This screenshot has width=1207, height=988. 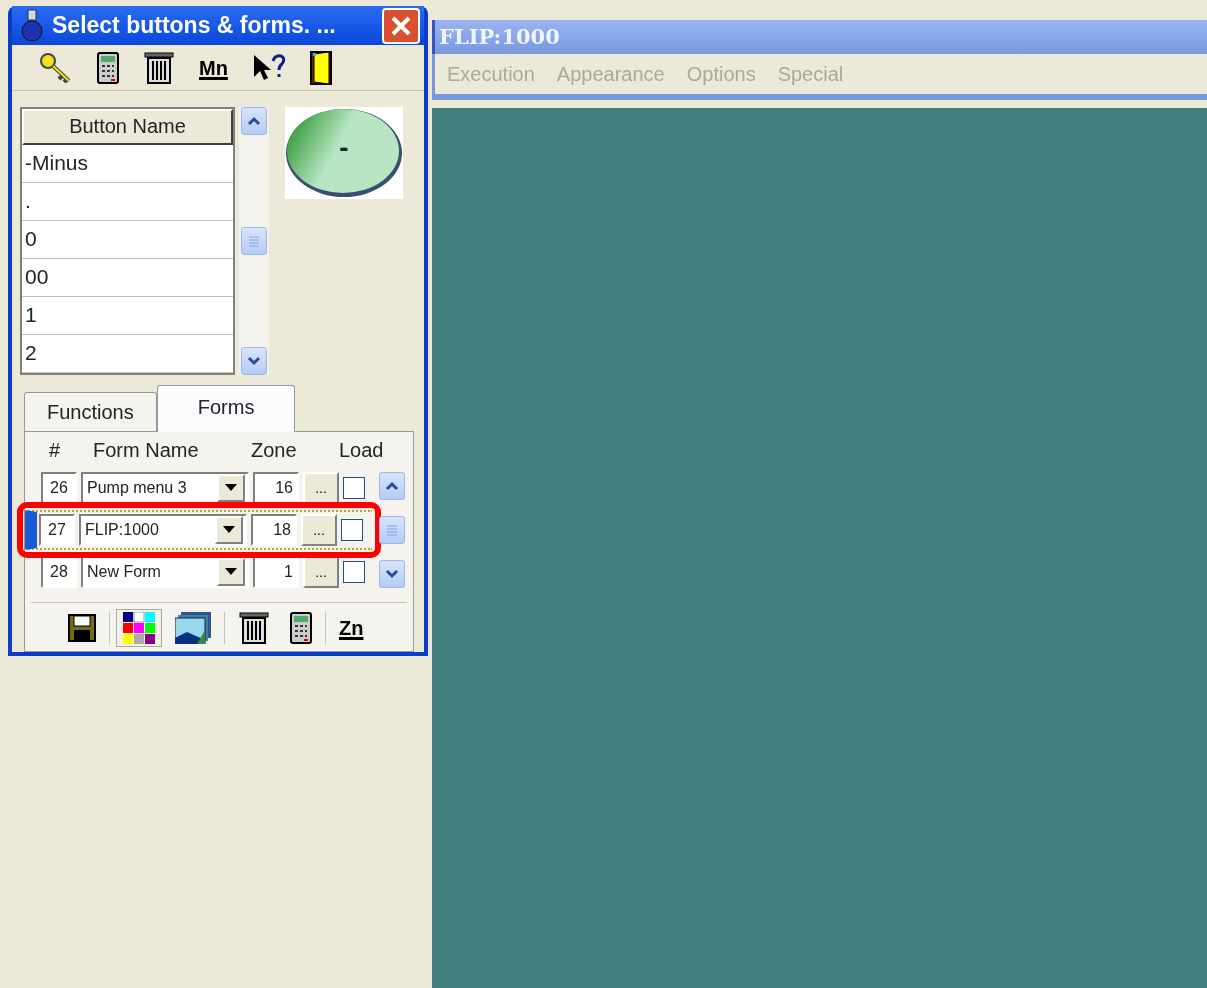 I want to click on color-grid-icon, so click(x=139, y=628).